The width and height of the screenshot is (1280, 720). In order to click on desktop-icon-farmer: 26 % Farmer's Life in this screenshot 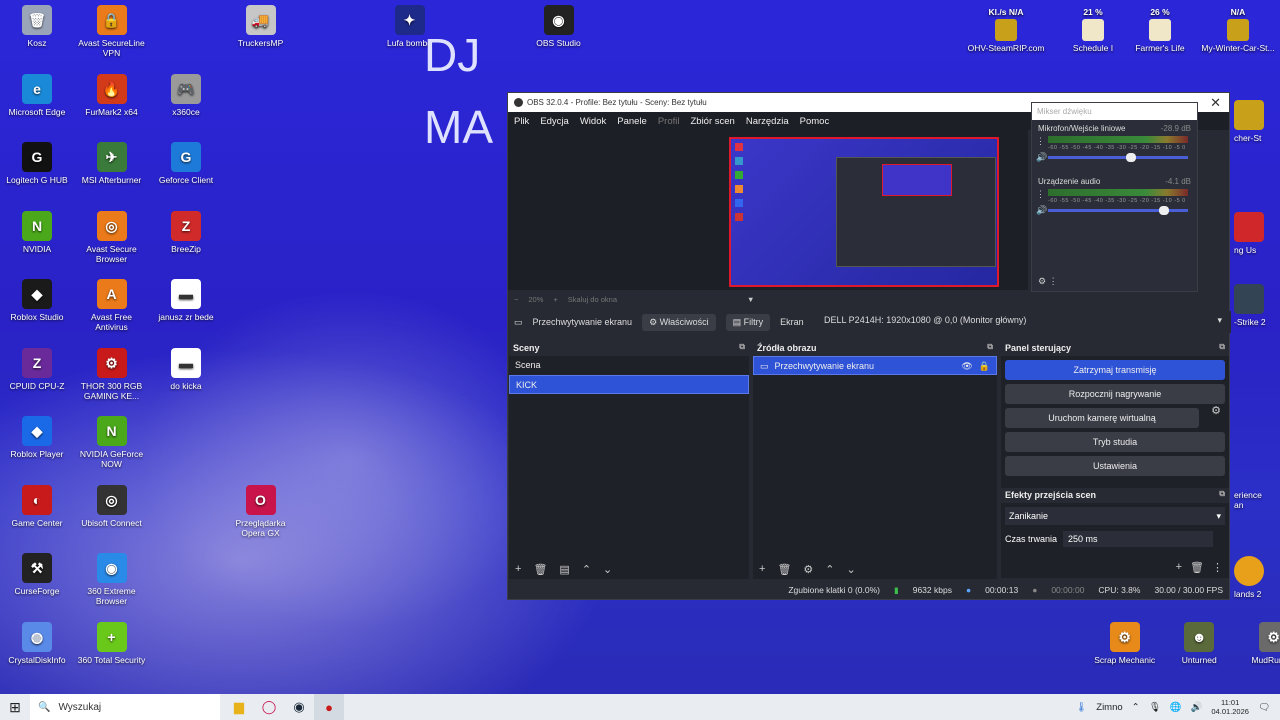, I will do `click(1160, 30)`.